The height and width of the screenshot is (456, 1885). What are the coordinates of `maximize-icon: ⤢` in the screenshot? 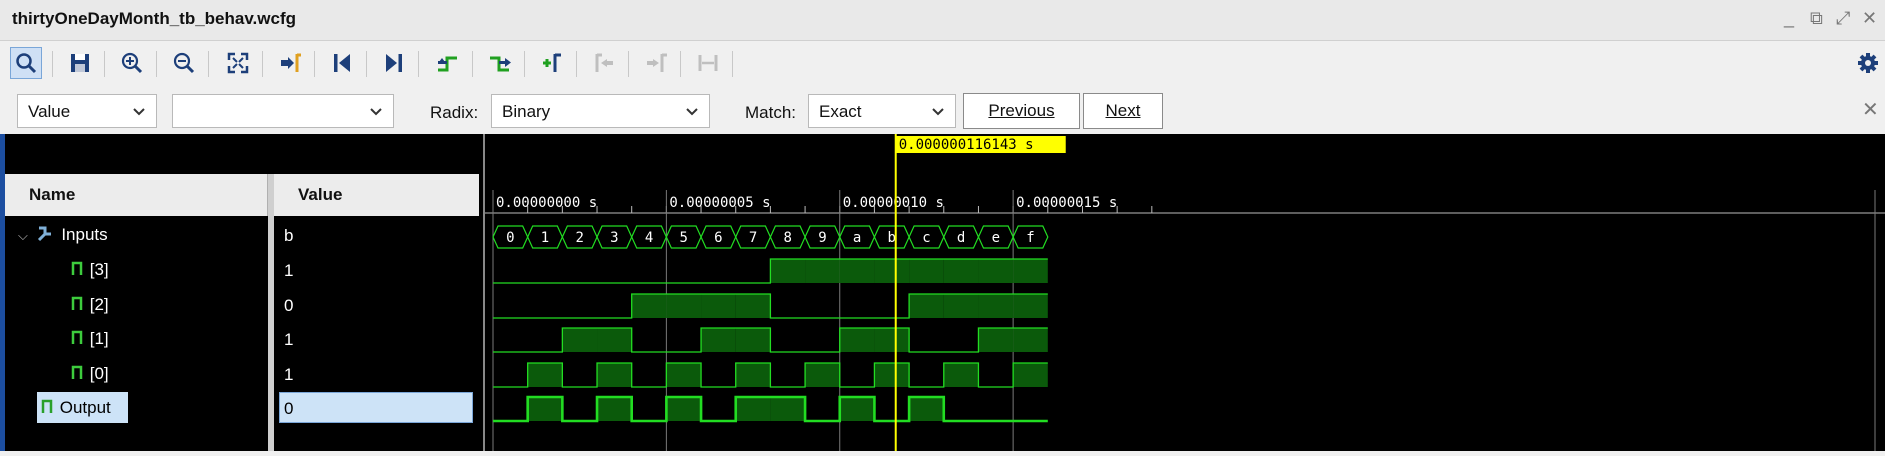 It's located at (1843, 18).